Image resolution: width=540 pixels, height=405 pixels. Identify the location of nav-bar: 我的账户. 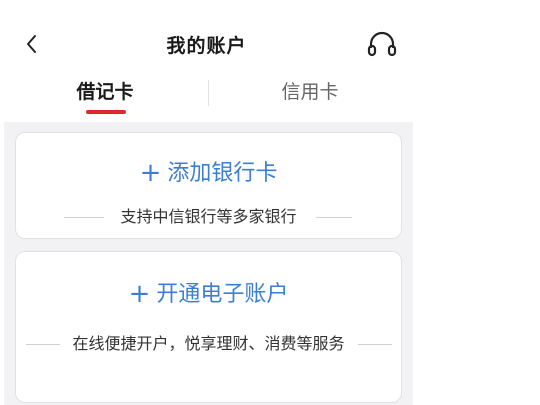
(206, 45).